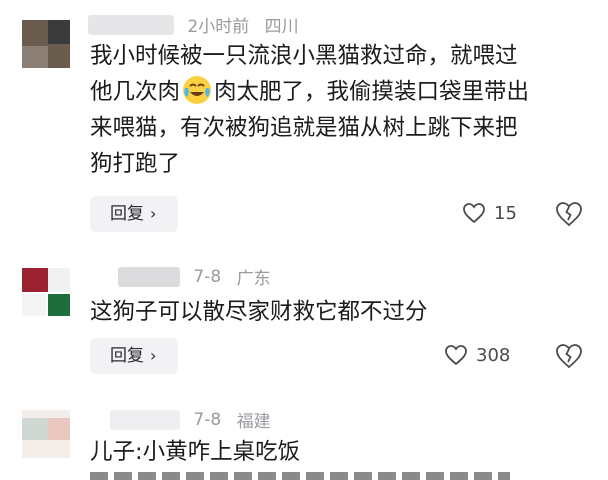 The image size is (608, 480). I want to click on comment-location: 广东, so click(253, 279).